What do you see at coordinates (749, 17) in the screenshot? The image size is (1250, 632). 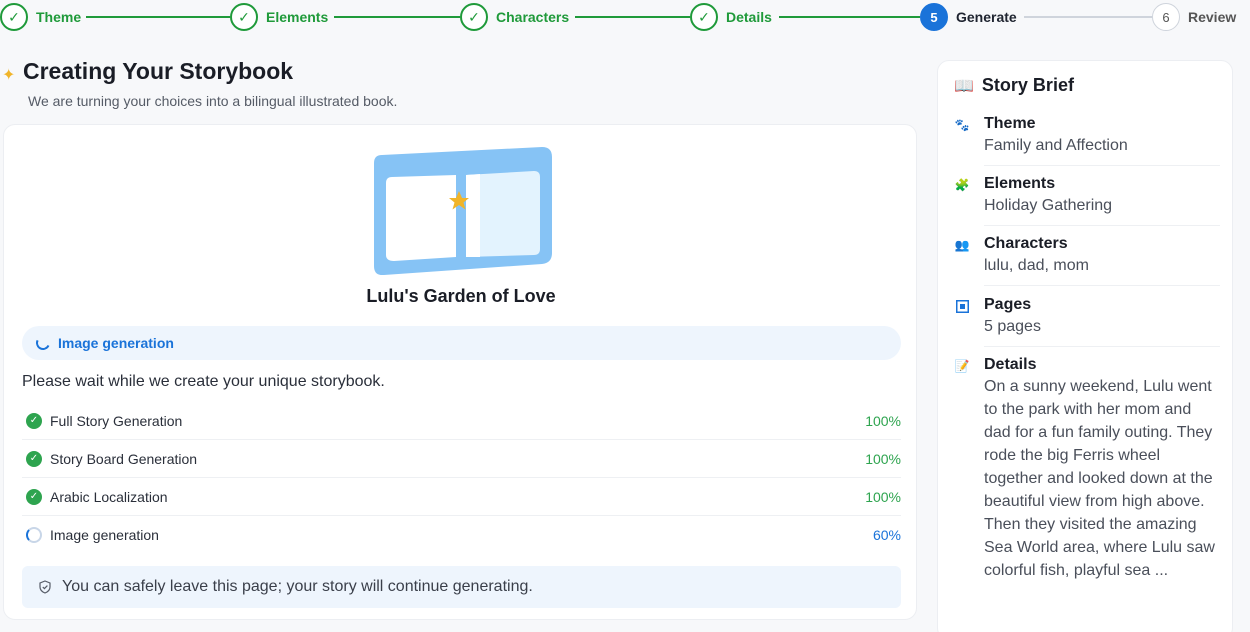 I see `step-label: Details` at bounding box center [749, 17].